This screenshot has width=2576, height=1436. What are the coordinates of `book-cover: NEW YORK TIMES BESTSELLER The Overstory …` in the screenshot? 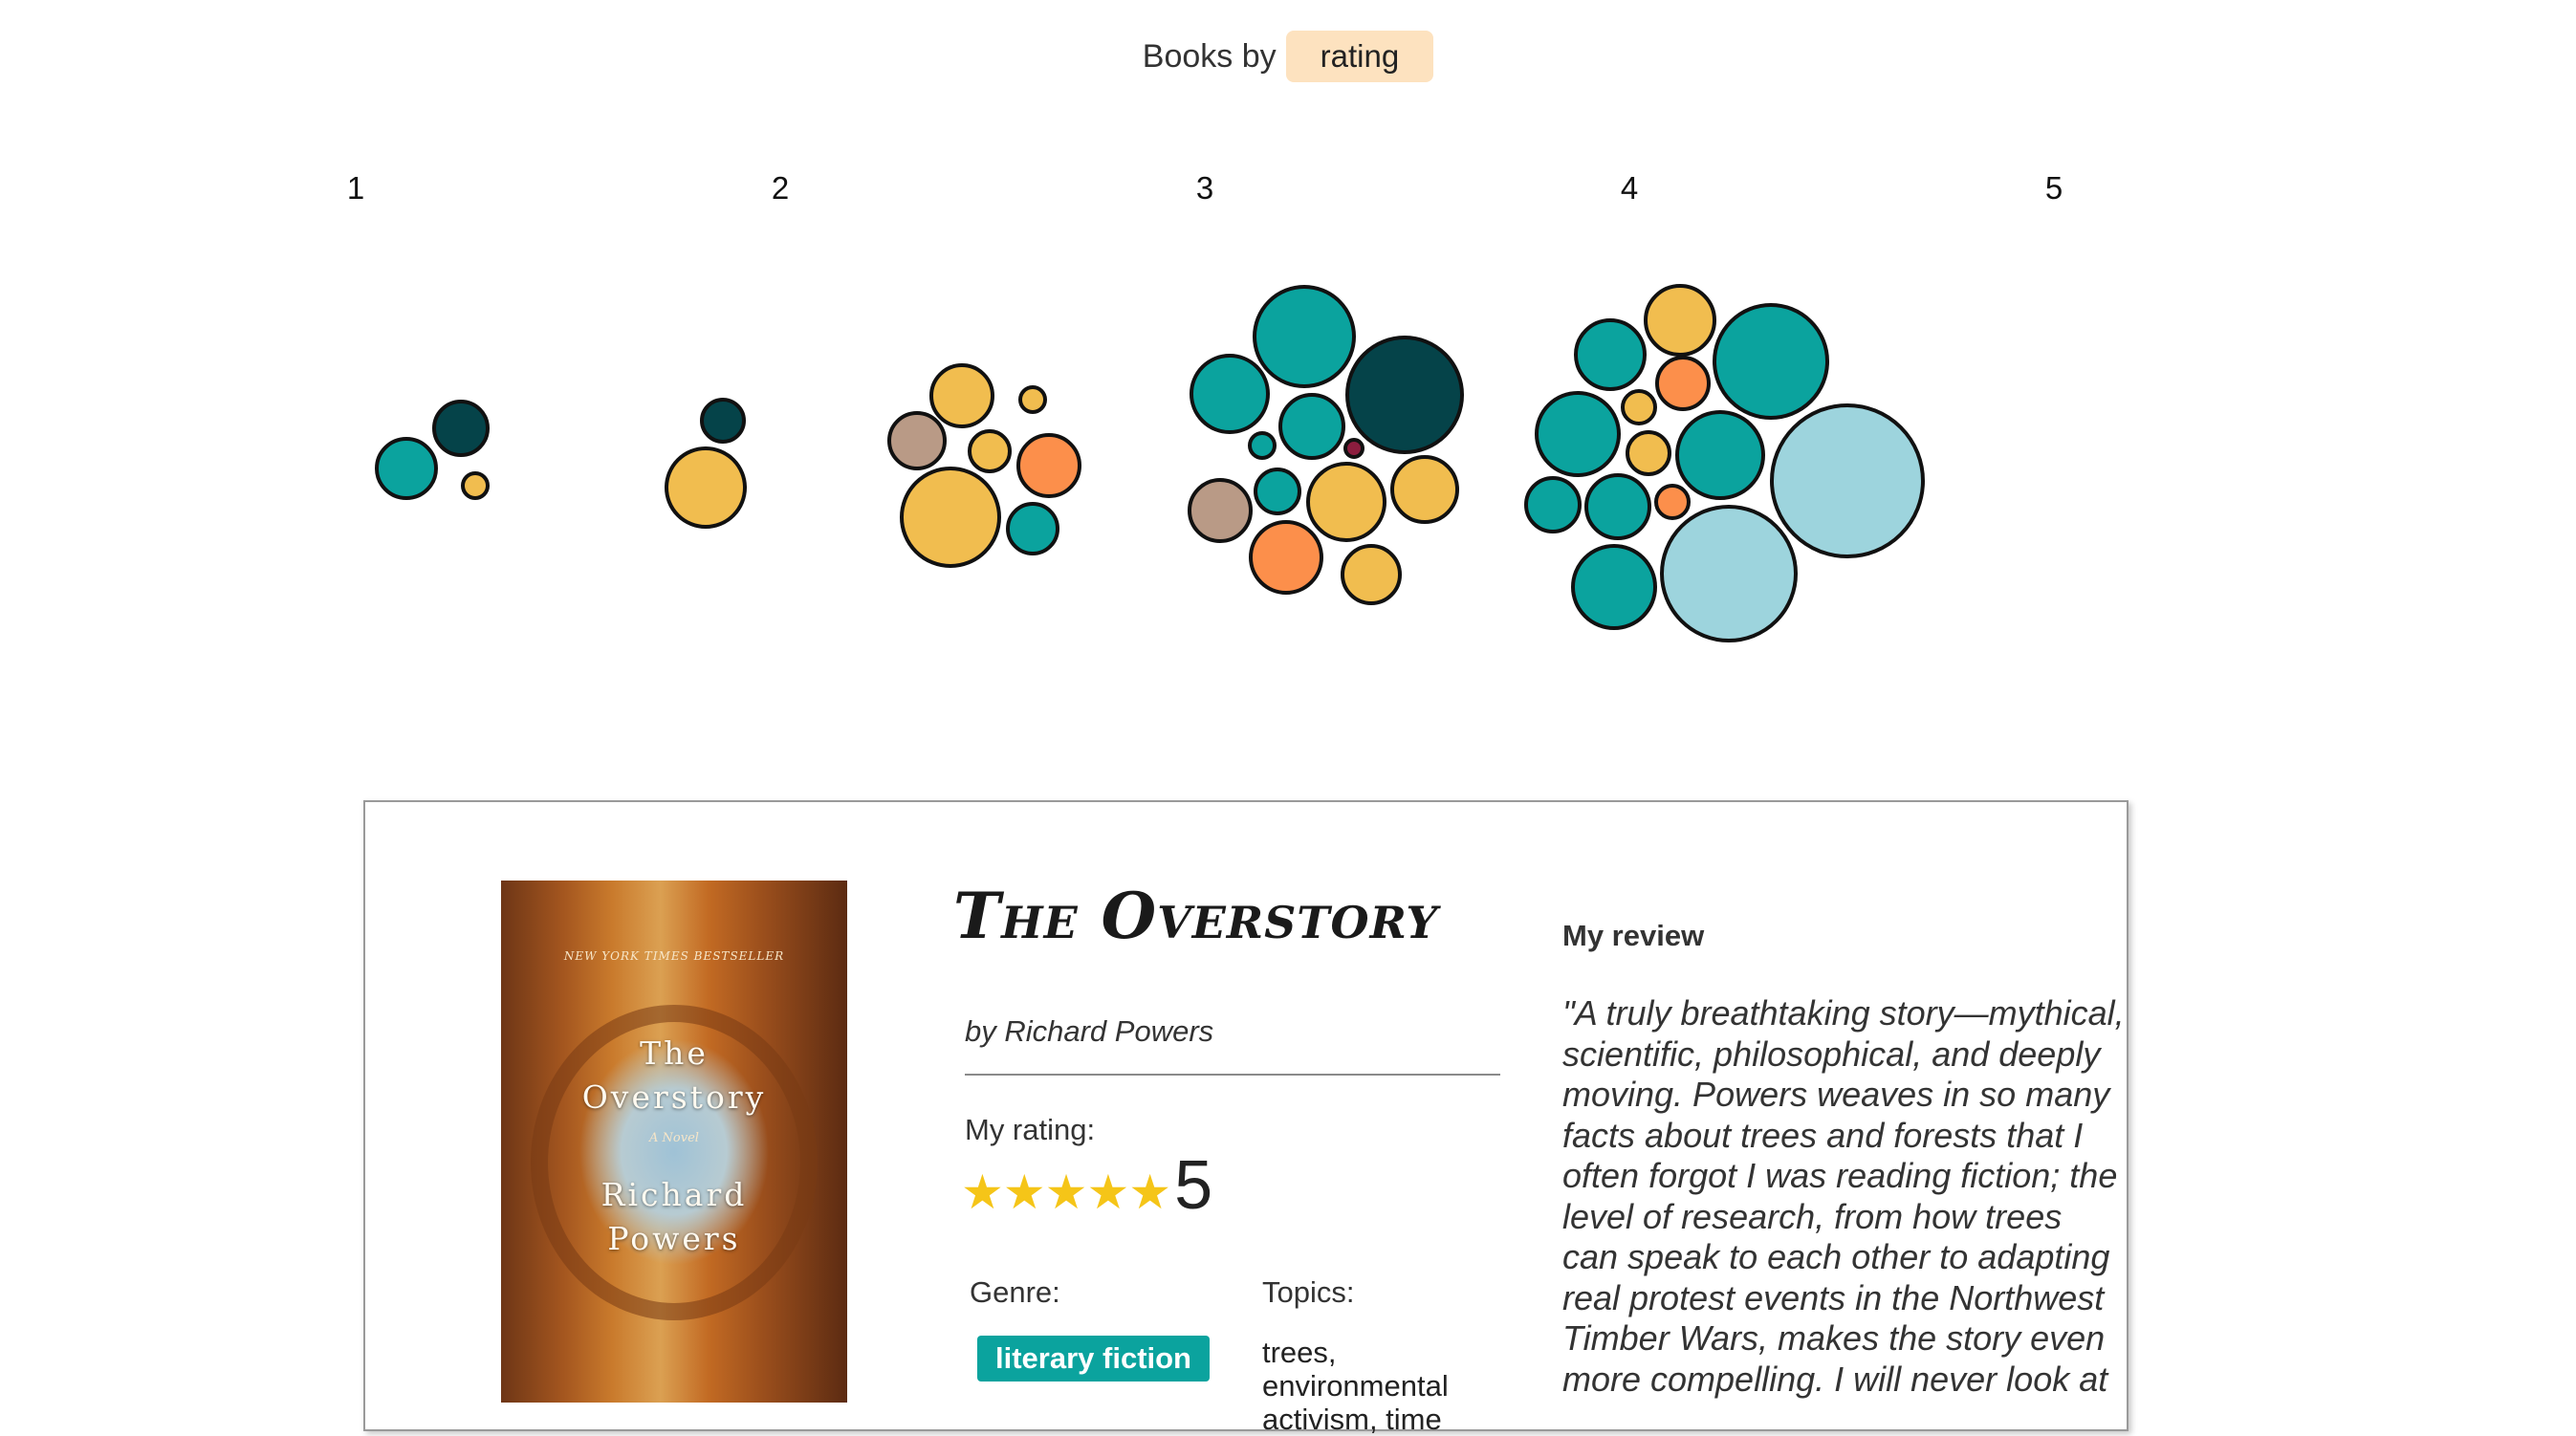 It's located at (674, 1142).